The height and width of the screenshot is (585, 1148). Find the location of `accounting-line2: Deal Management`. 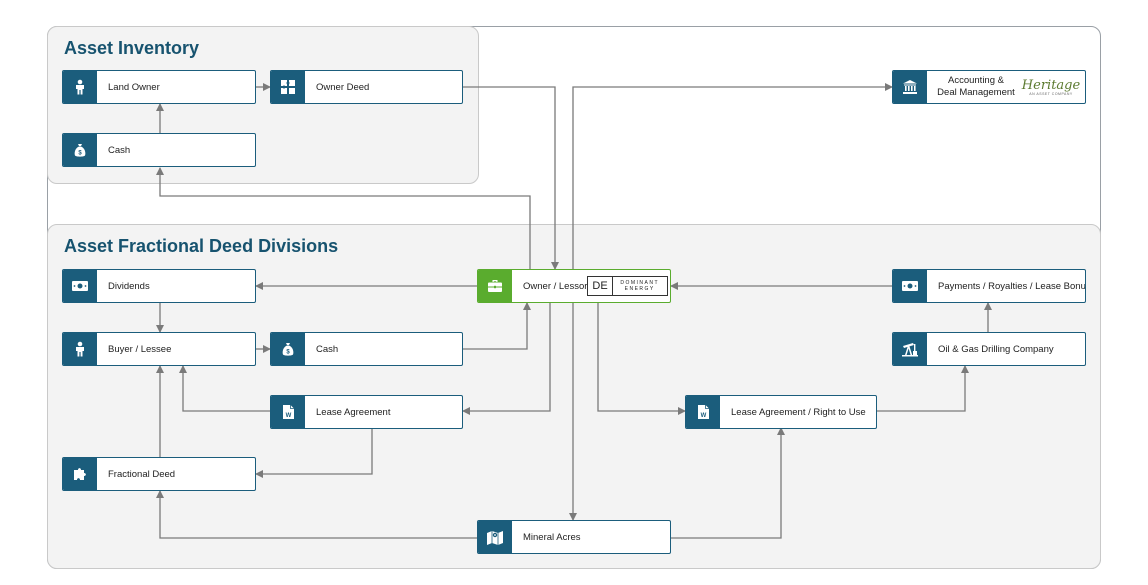

accounting-line2: Deal Management is located at coordinates (976, 92).